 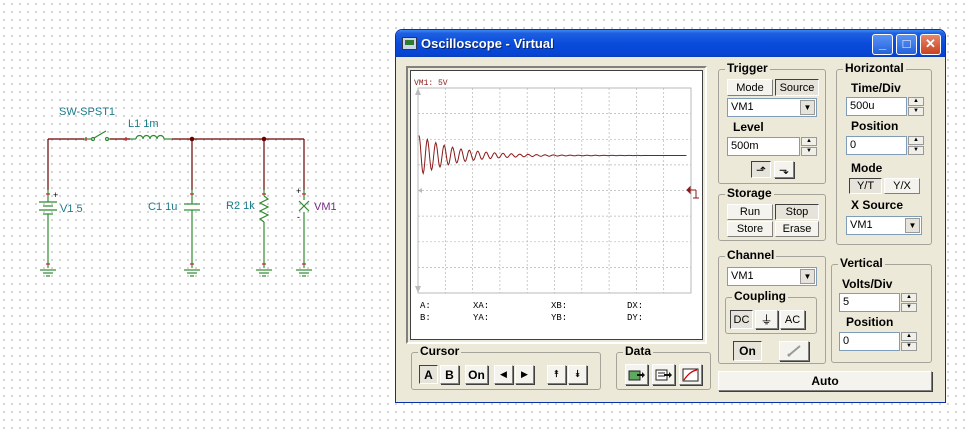 I want to click on auto-button: Auto, so click(x=825, y=381).